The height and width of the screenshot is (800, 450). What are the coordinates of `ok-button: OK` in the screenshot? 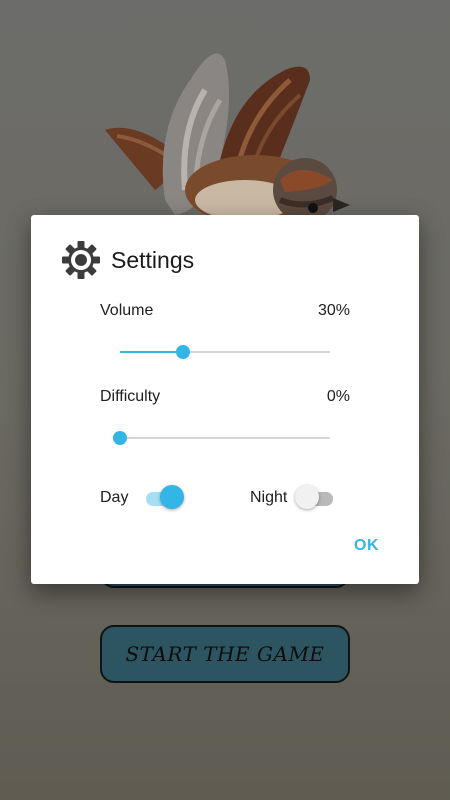 It's located at (366, 546).